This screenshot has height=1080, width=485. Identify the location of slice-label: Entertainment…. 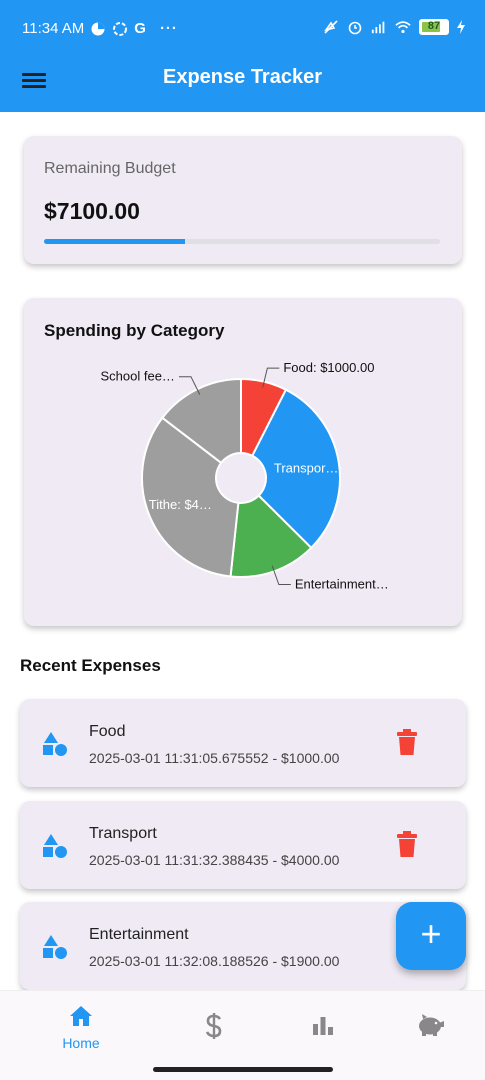
(342, 583).